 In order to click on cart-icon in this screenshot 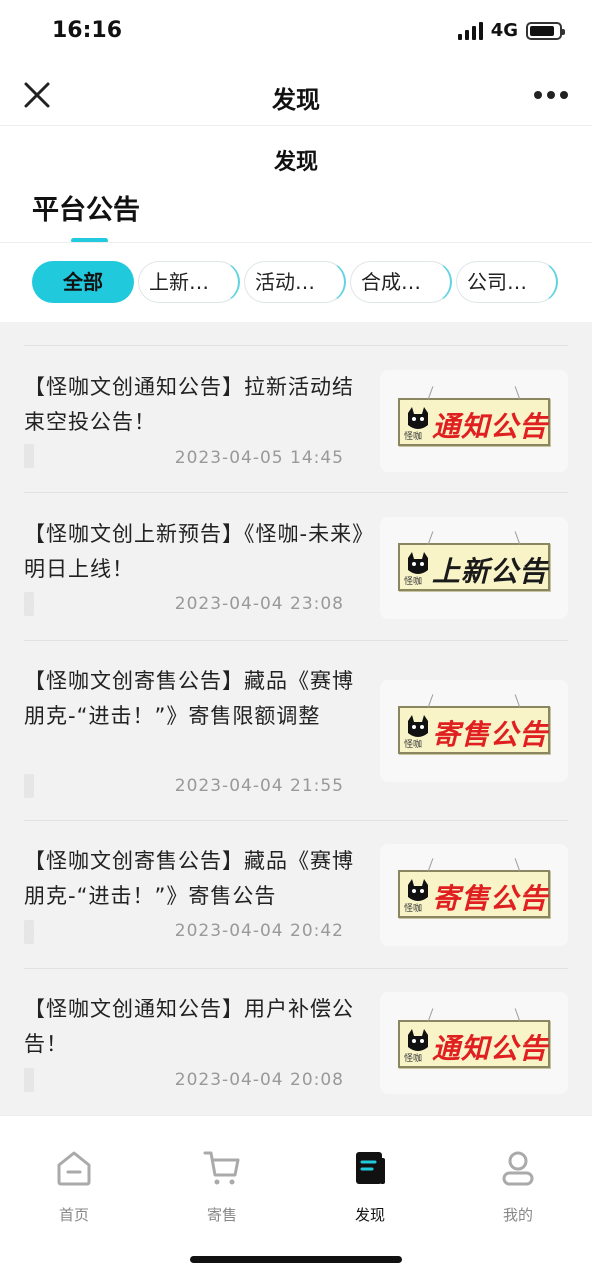, I will do `click(221, 1168)`.